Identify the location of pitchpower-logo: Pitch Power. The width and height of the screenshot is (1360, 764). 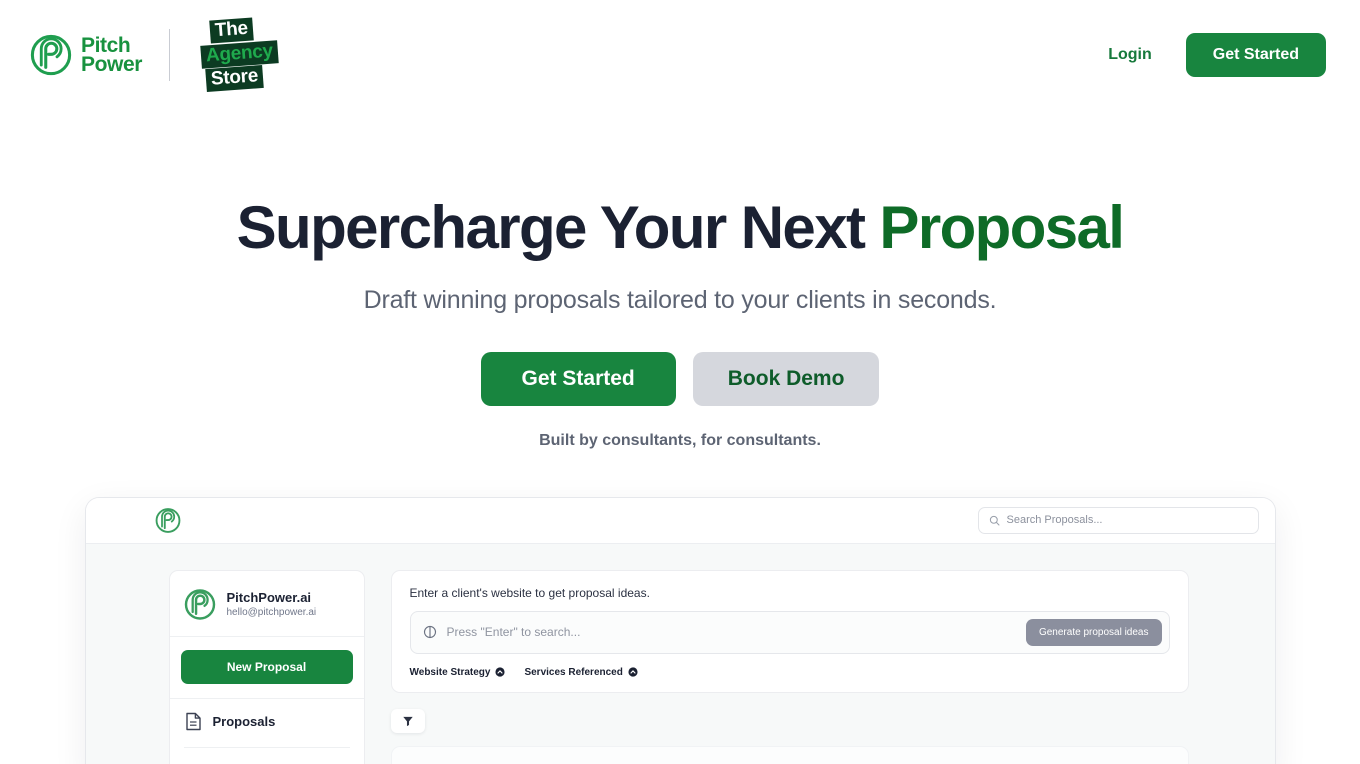
(86, 55).